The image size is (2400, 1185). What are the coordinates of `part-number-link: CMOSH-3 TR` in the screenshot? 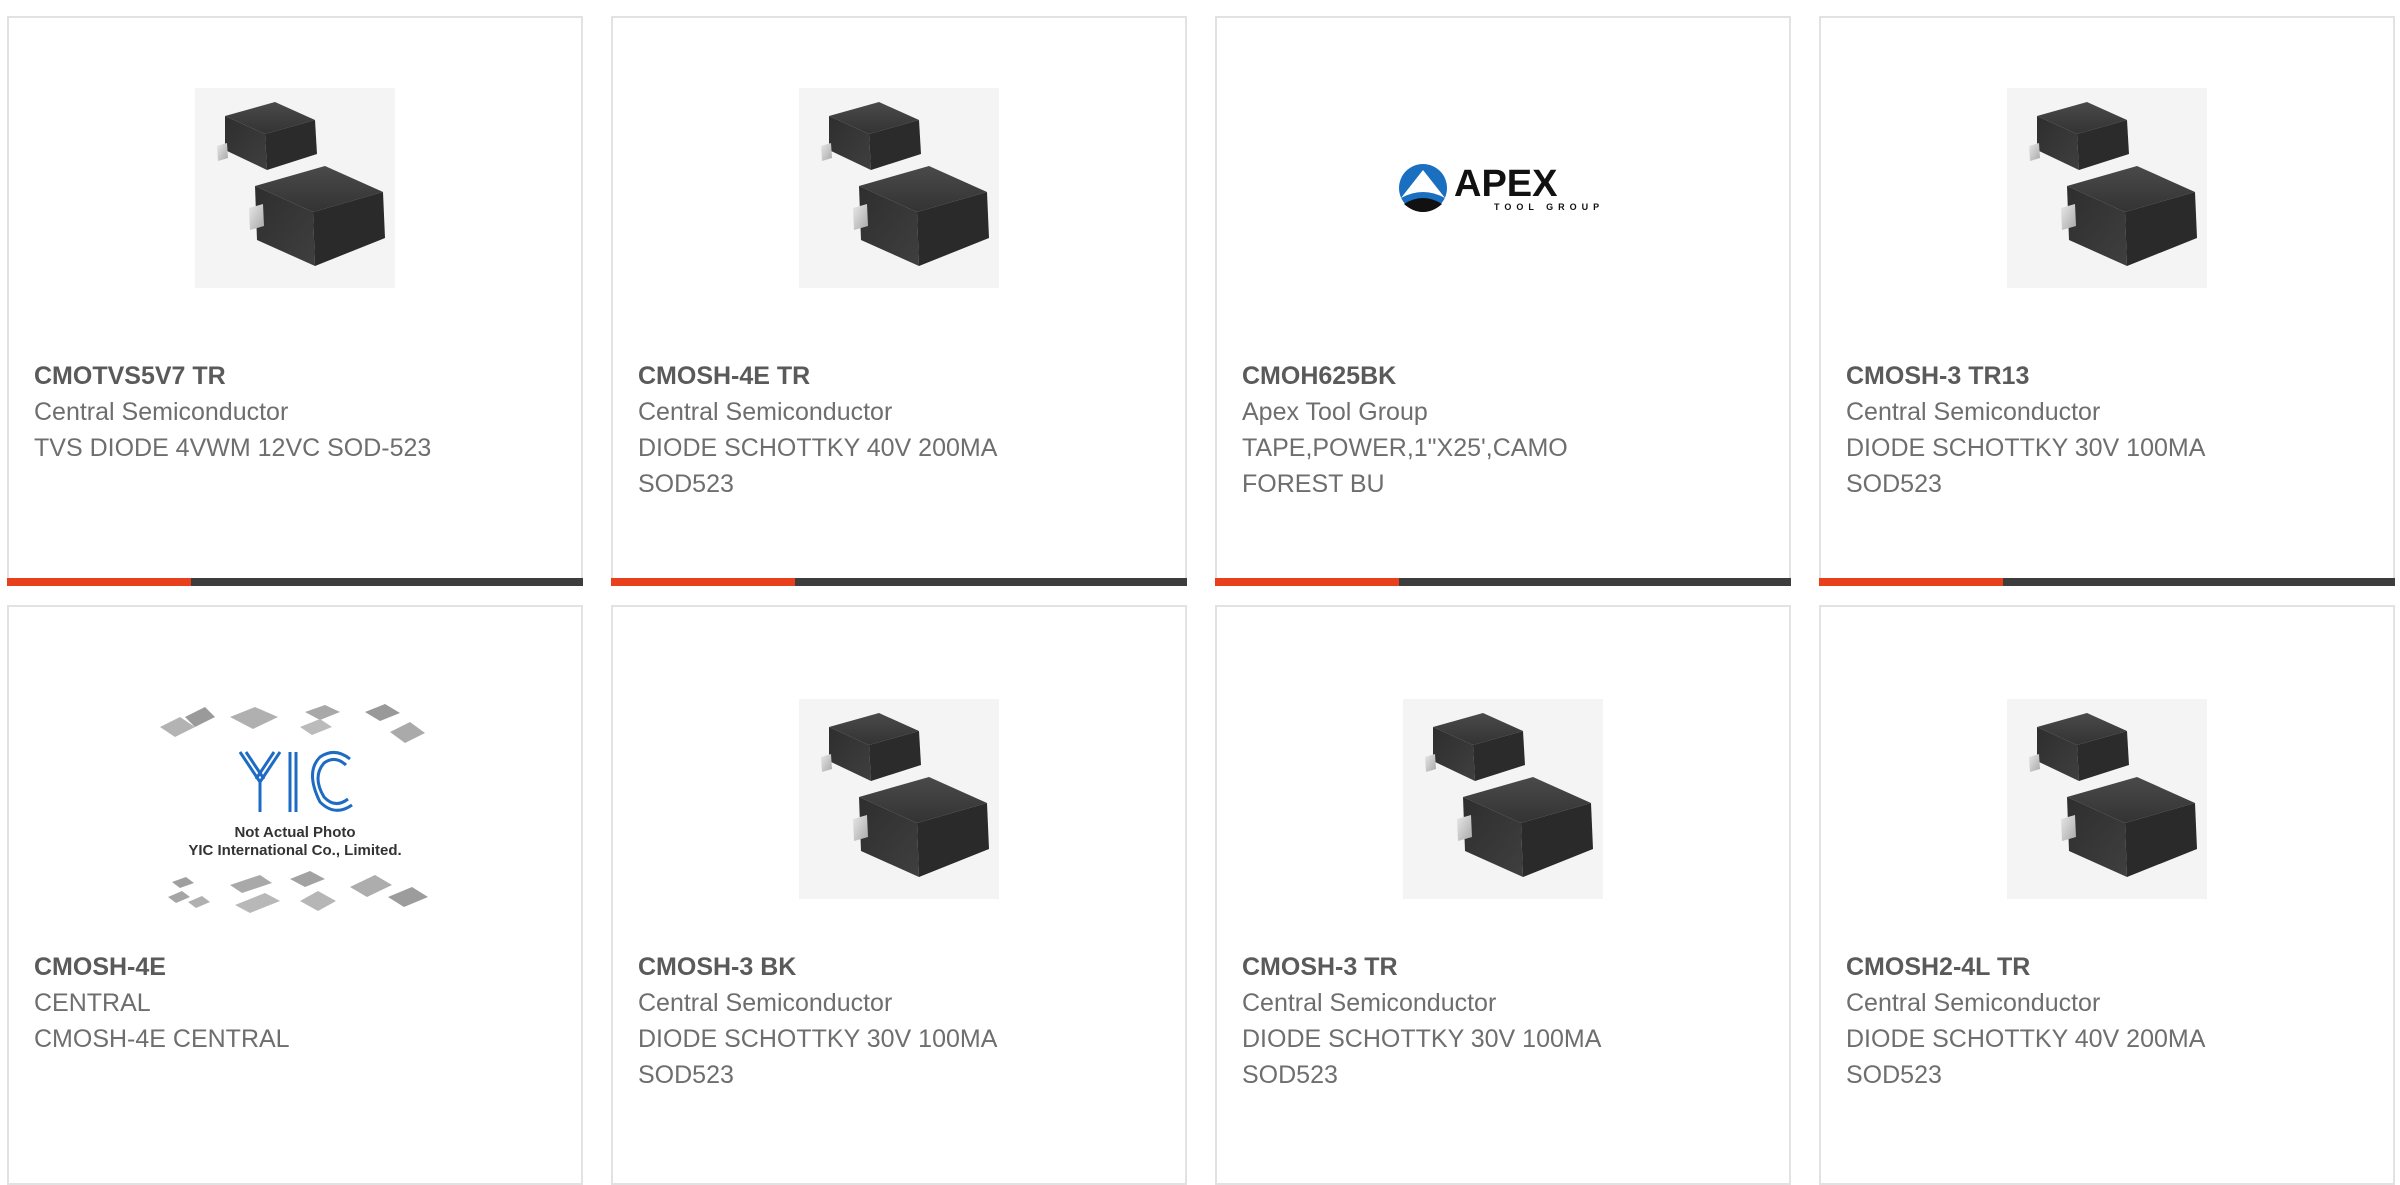 It's located at (1452, 967).